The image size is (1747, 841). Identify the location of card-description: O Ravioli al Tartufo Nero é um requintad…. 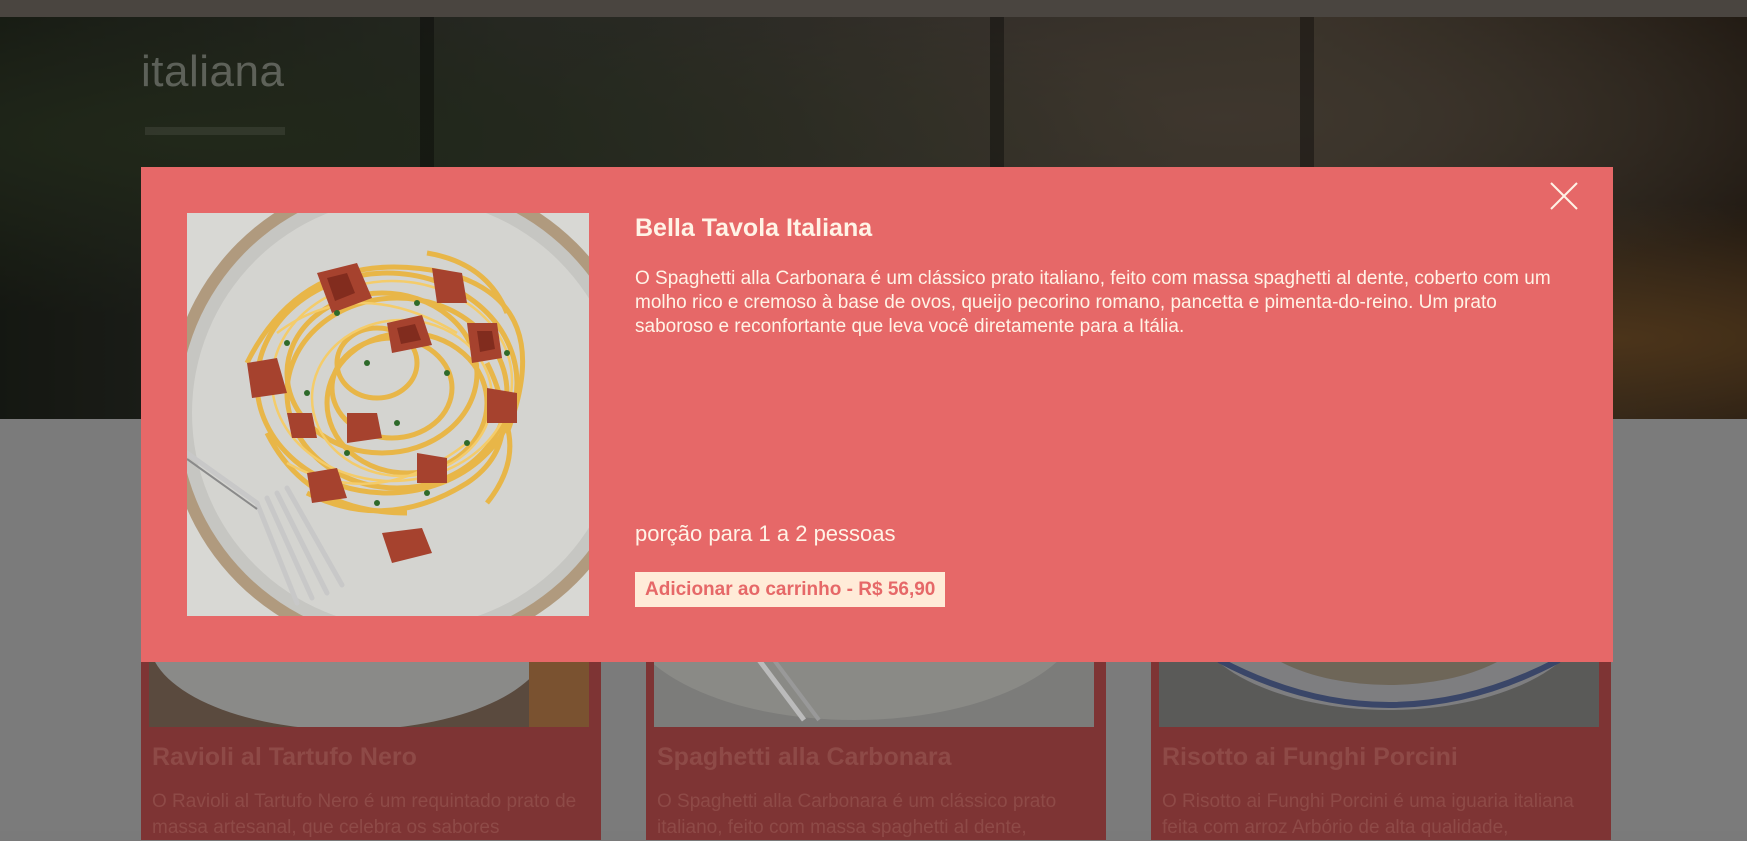
(364, 814).